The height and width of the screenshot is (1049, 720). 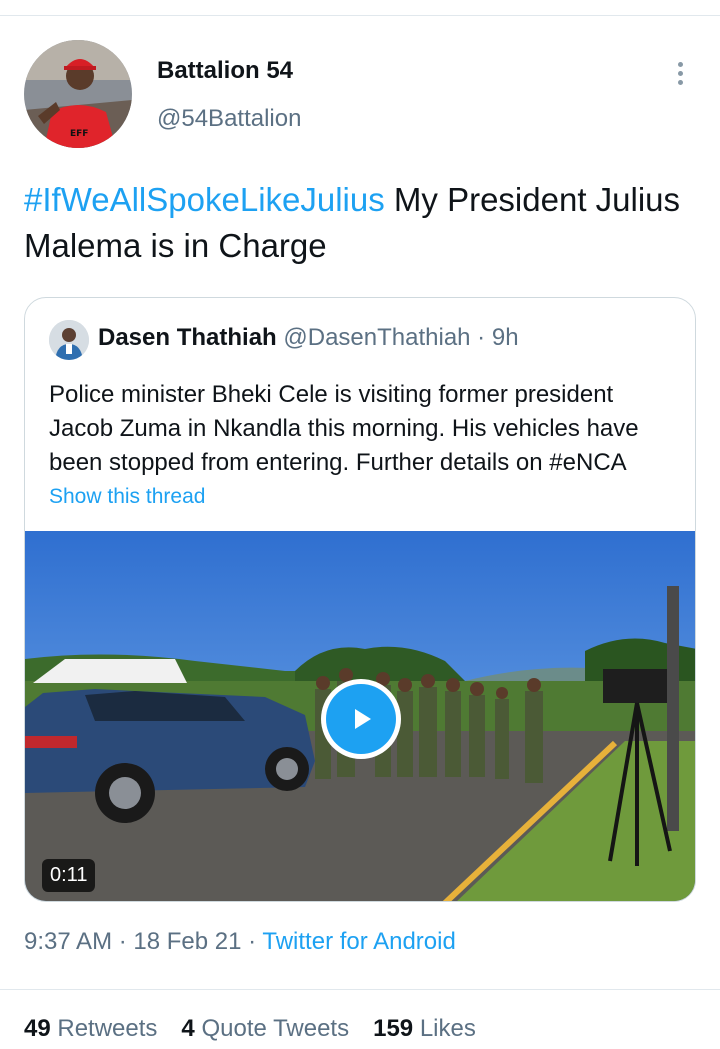 What do you see at coordinates (358, 941) in the screenshot?
I see `tweet-source-link: Twitter for Android` at bounding box center [358, 941].